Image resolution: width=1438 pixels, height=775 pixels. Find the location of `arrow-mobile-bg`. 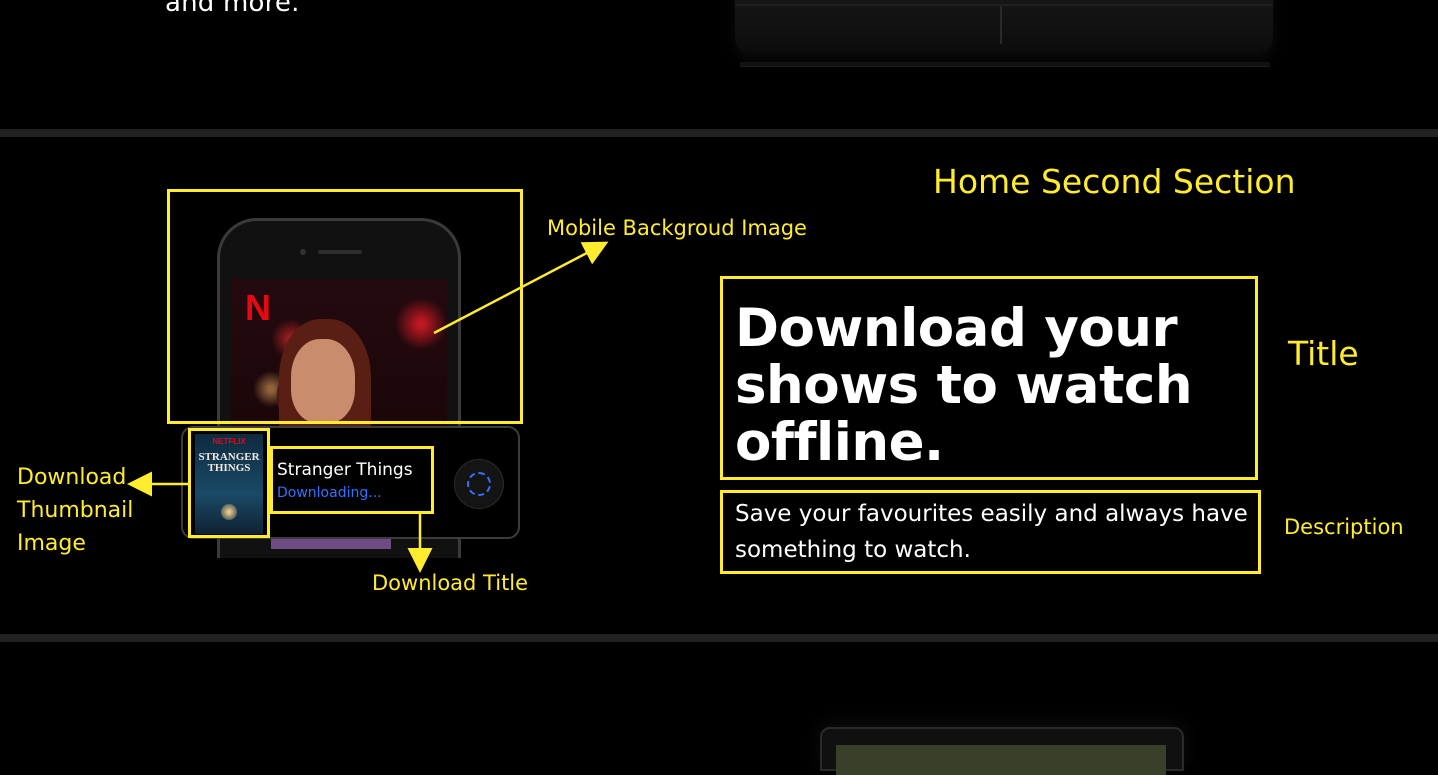

arrow-mobile-bg is located at coordinates (521, 288).